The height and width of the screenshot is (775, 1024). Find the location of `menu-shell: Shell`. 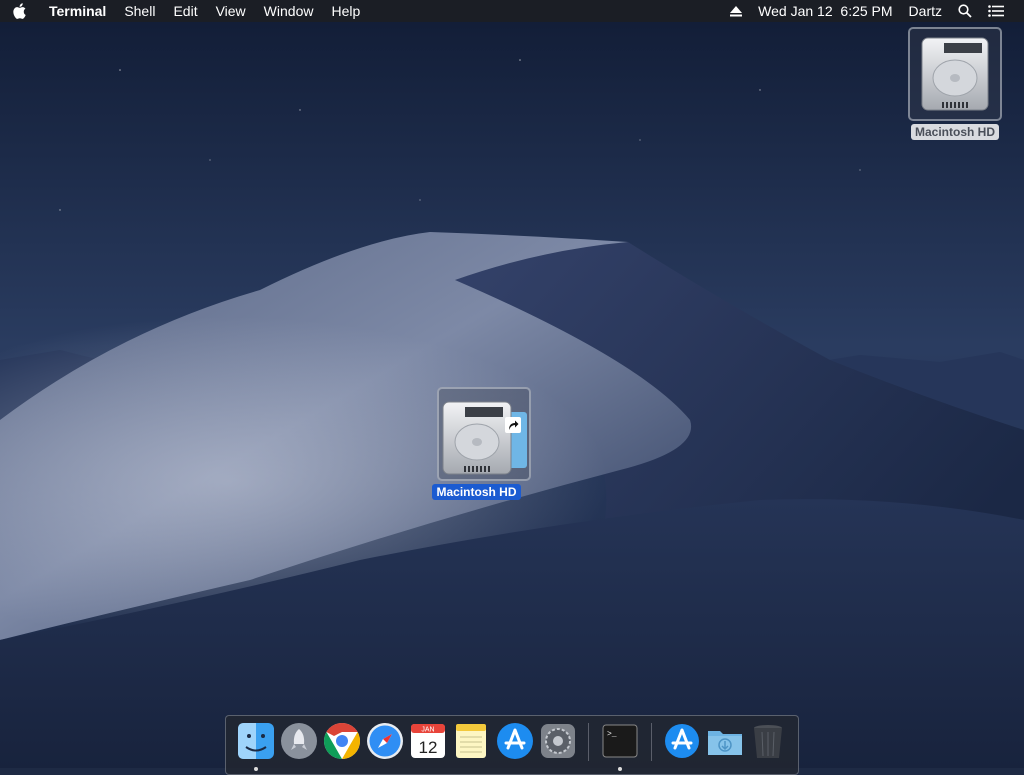

menu-shell: Shell is located at coordinates (139, 11).